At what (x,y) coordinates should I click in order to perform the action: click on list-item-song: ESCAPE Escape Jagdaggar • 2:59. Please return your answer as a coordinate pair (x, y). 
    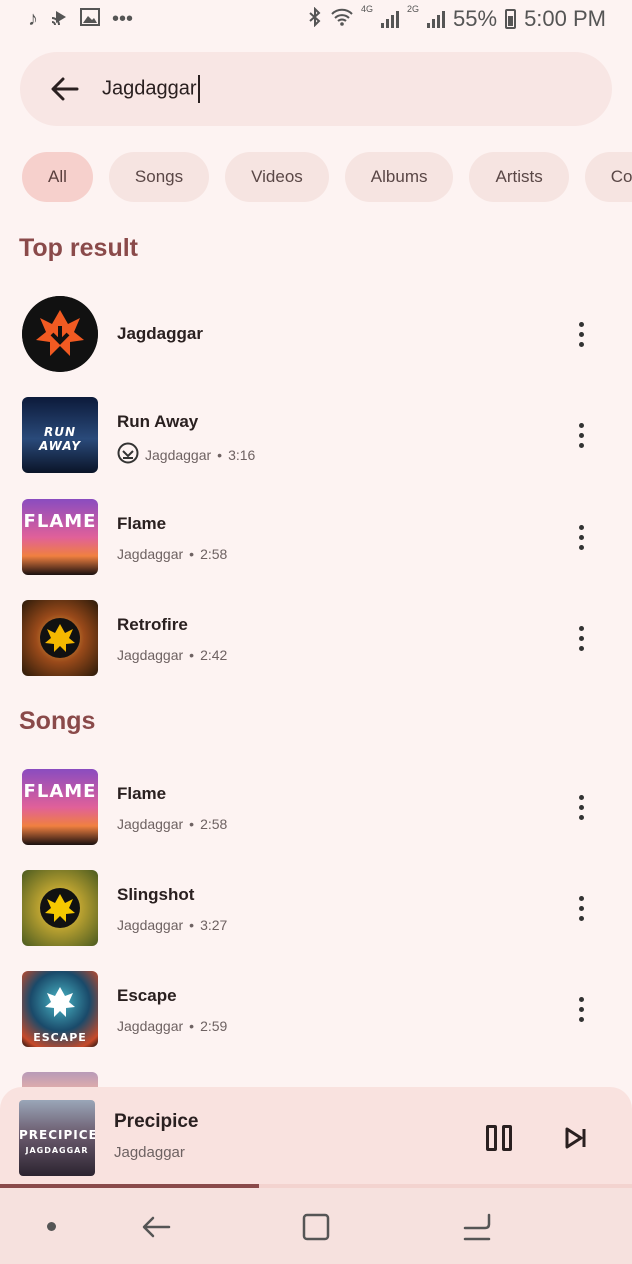
    Looking at the image, I should click on (316, 1009).